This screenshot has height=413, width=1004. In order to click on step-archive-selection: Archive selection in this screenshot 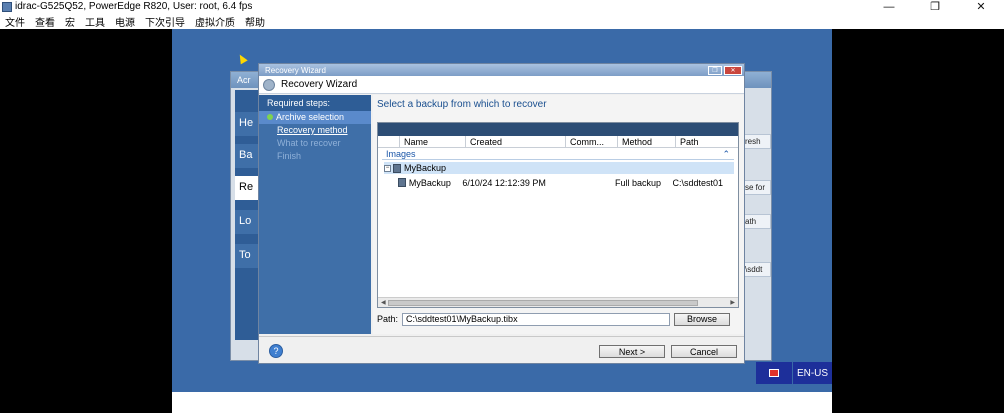, I will do `click(315, 117)`.